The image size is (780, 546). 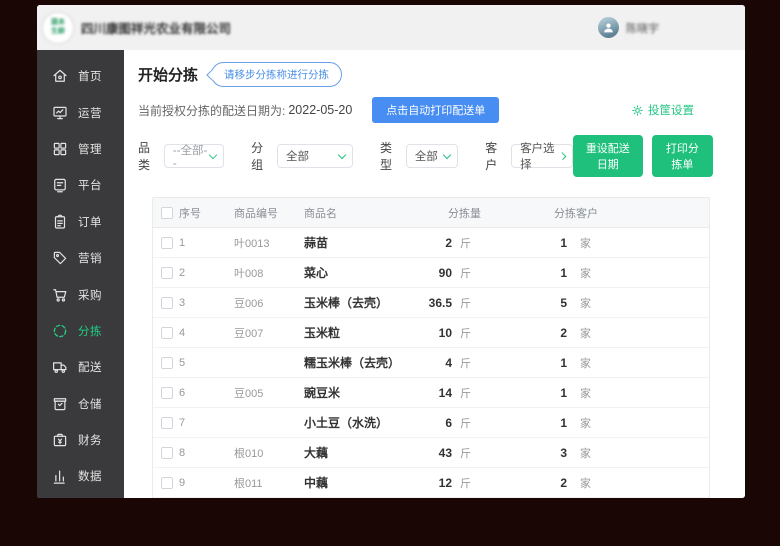 I want to click on purchase-icon, so click(x=60, y=295).